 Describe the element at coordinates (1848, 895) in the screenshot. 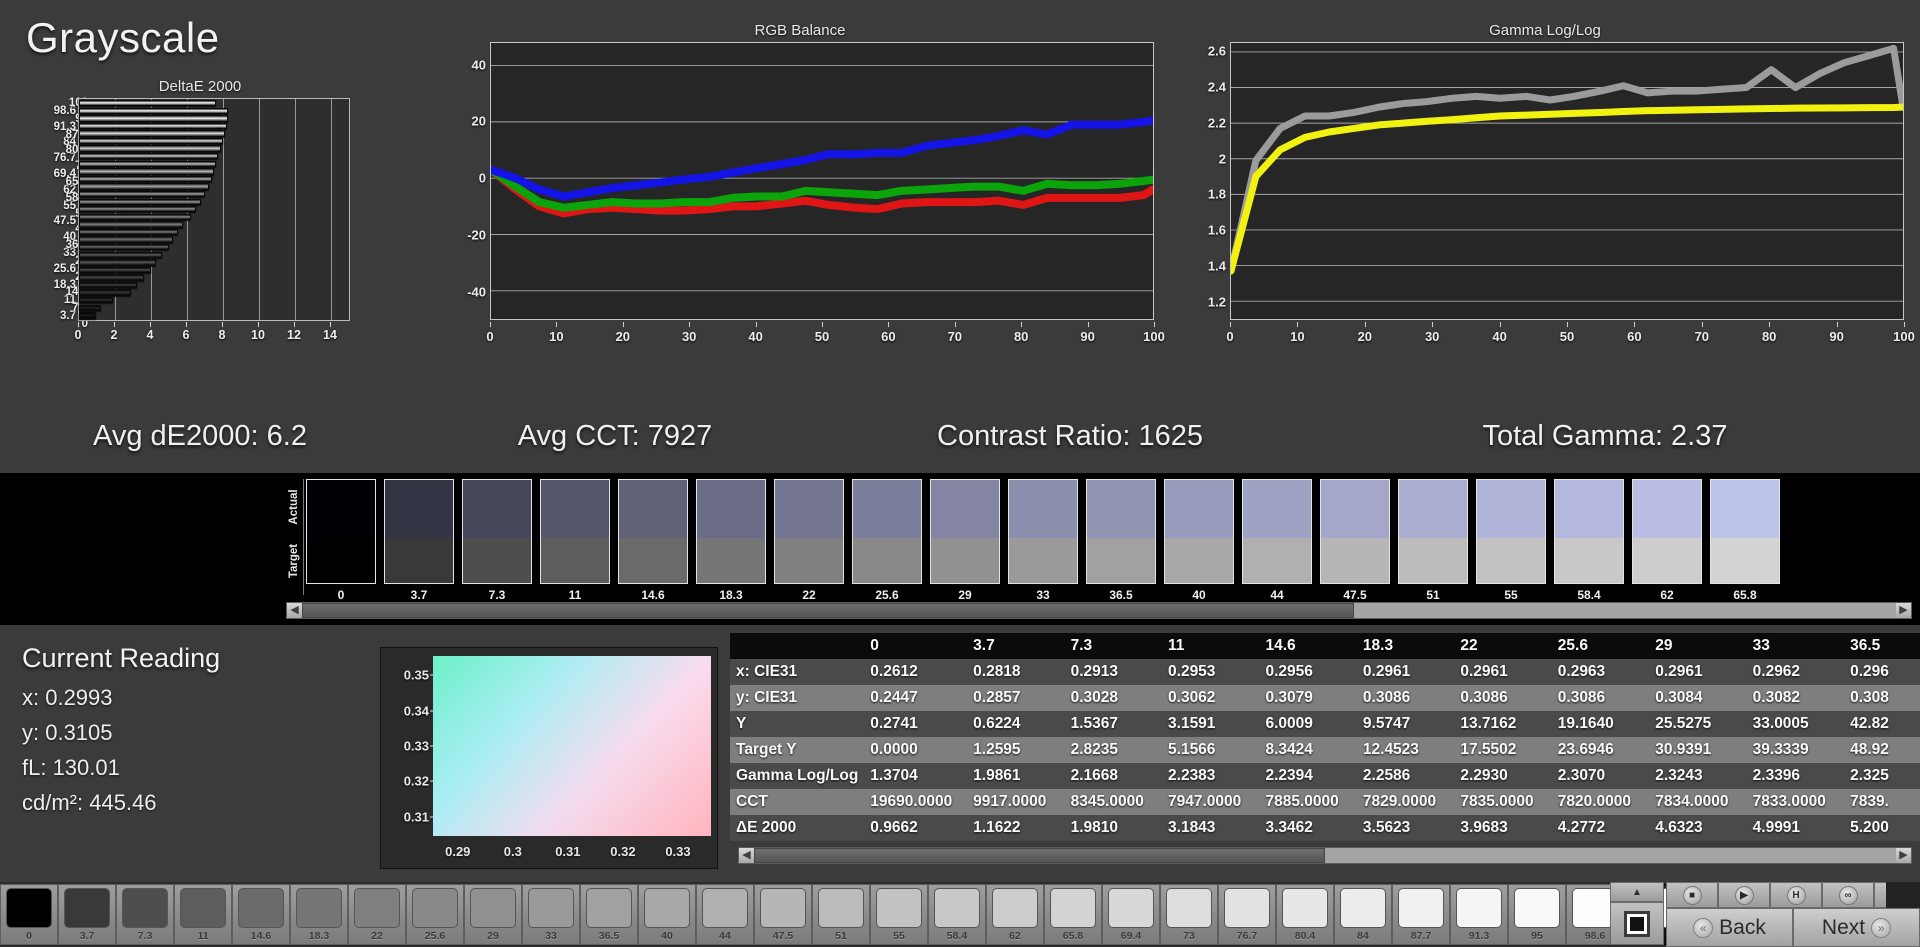

I see `continuous-button: ∞` at that location.